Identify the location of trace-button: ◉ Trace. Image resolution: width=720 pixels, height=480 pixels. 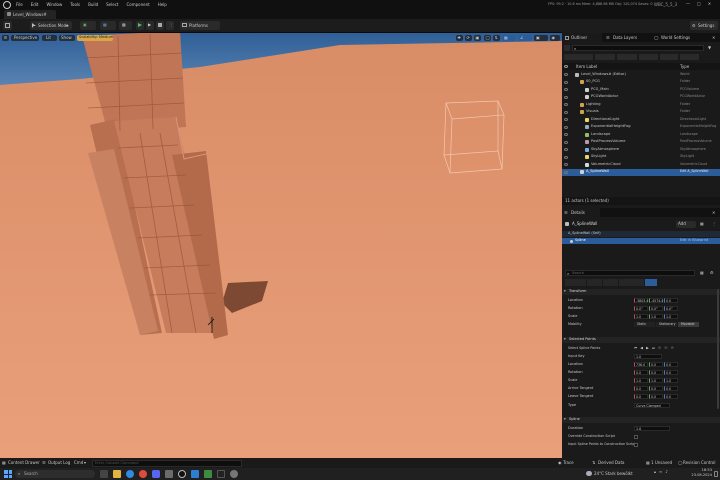
(568, 463).